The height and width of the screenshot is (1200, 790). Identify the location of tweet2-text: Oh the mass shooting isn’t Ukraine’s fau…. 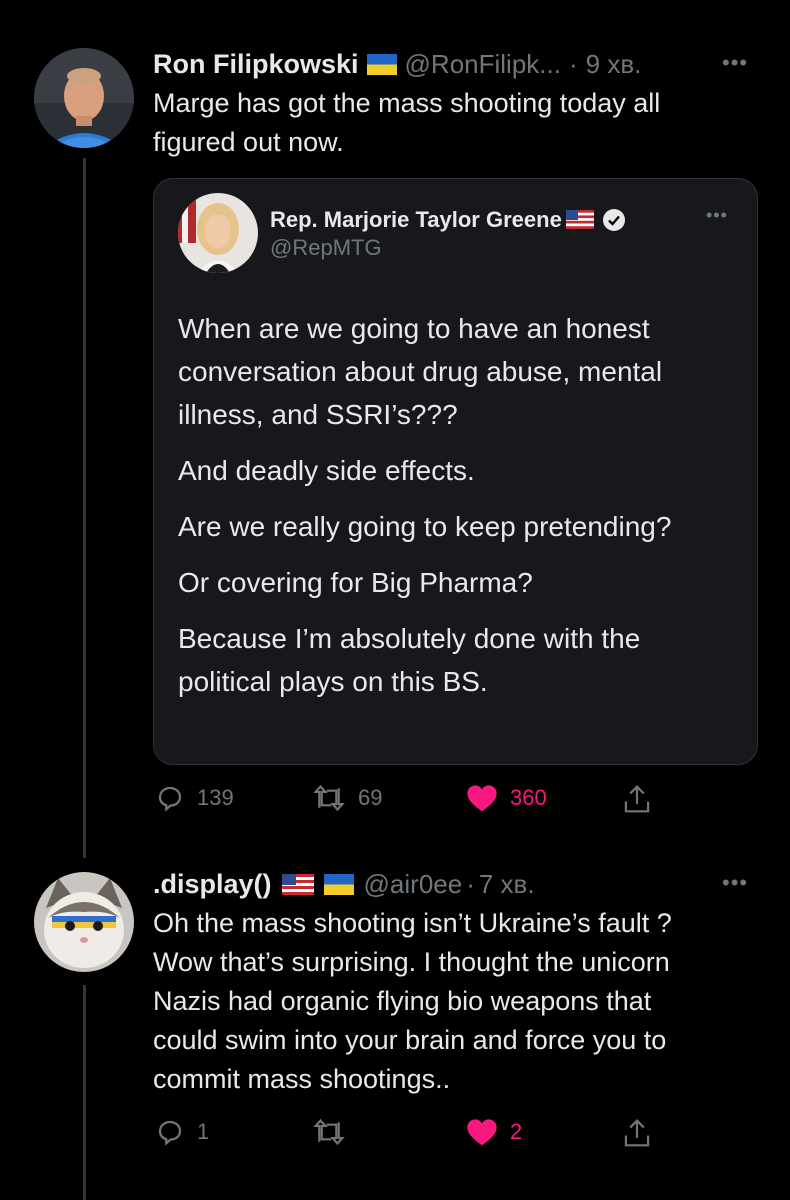
(463, 1001).